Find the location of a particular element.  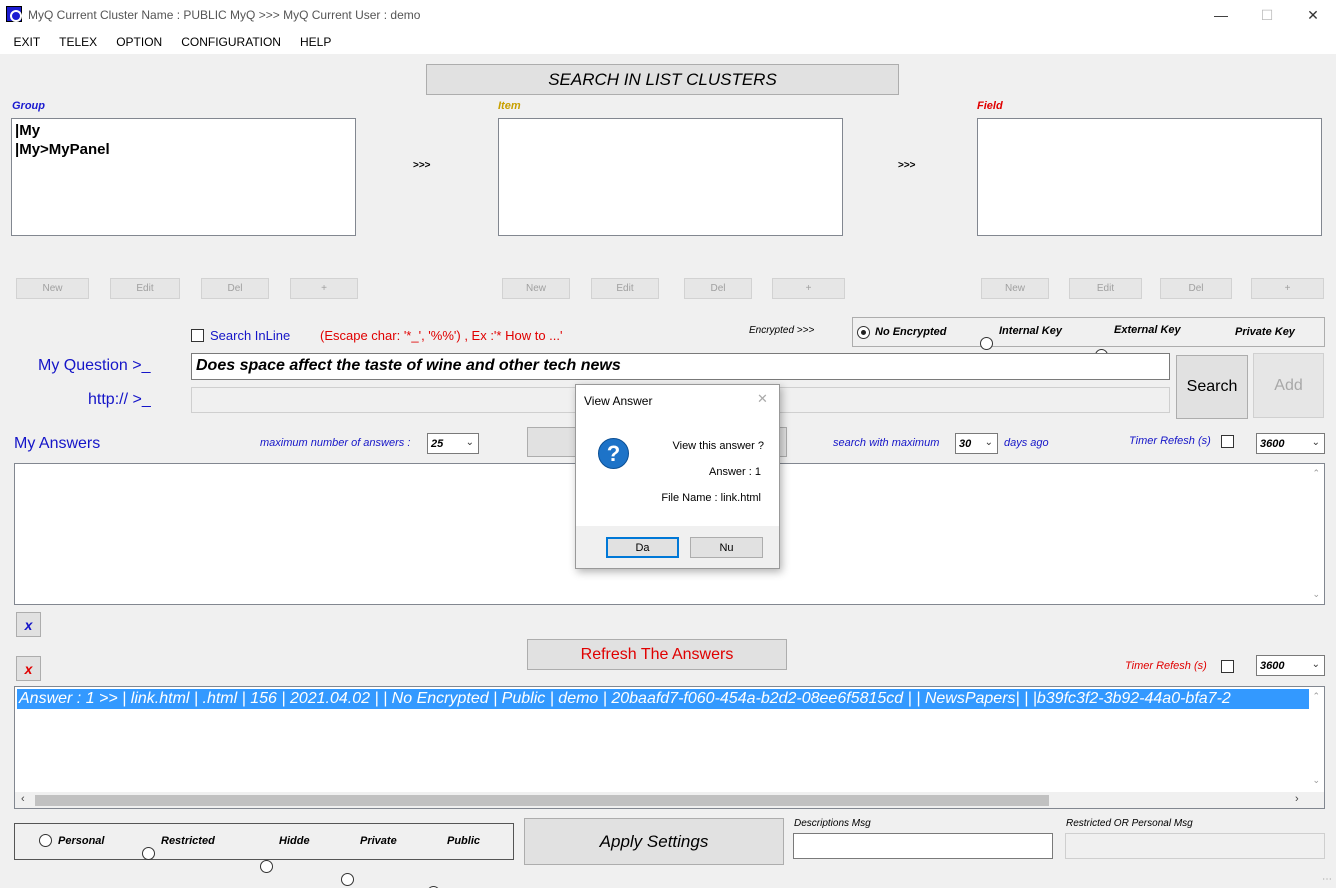

dialog-title: View Answer is located at coordinates (618, 401).